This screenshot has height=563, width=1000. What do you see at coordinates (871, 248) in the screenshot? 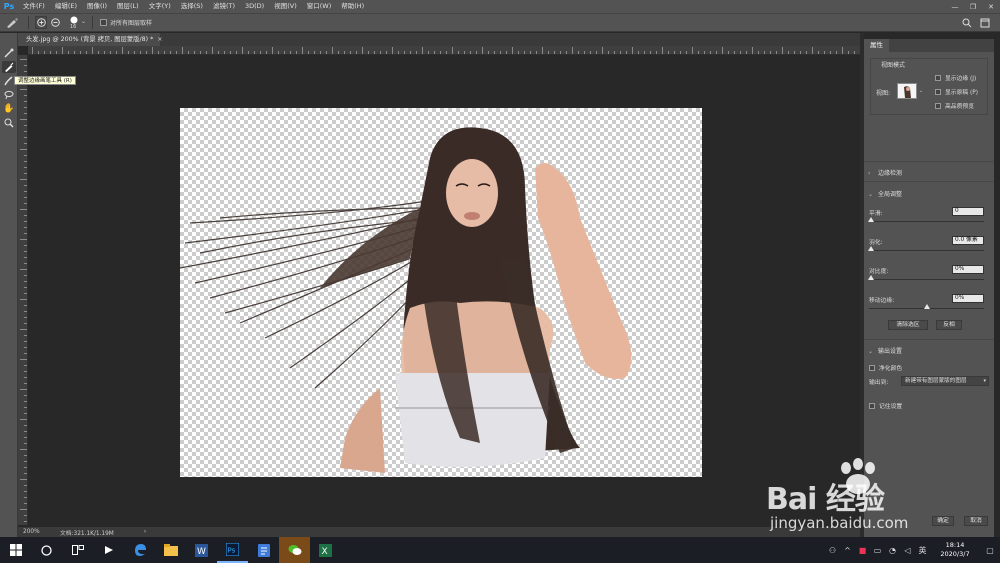
I see `feather-slider-handle` at bounding box center [871, 248].